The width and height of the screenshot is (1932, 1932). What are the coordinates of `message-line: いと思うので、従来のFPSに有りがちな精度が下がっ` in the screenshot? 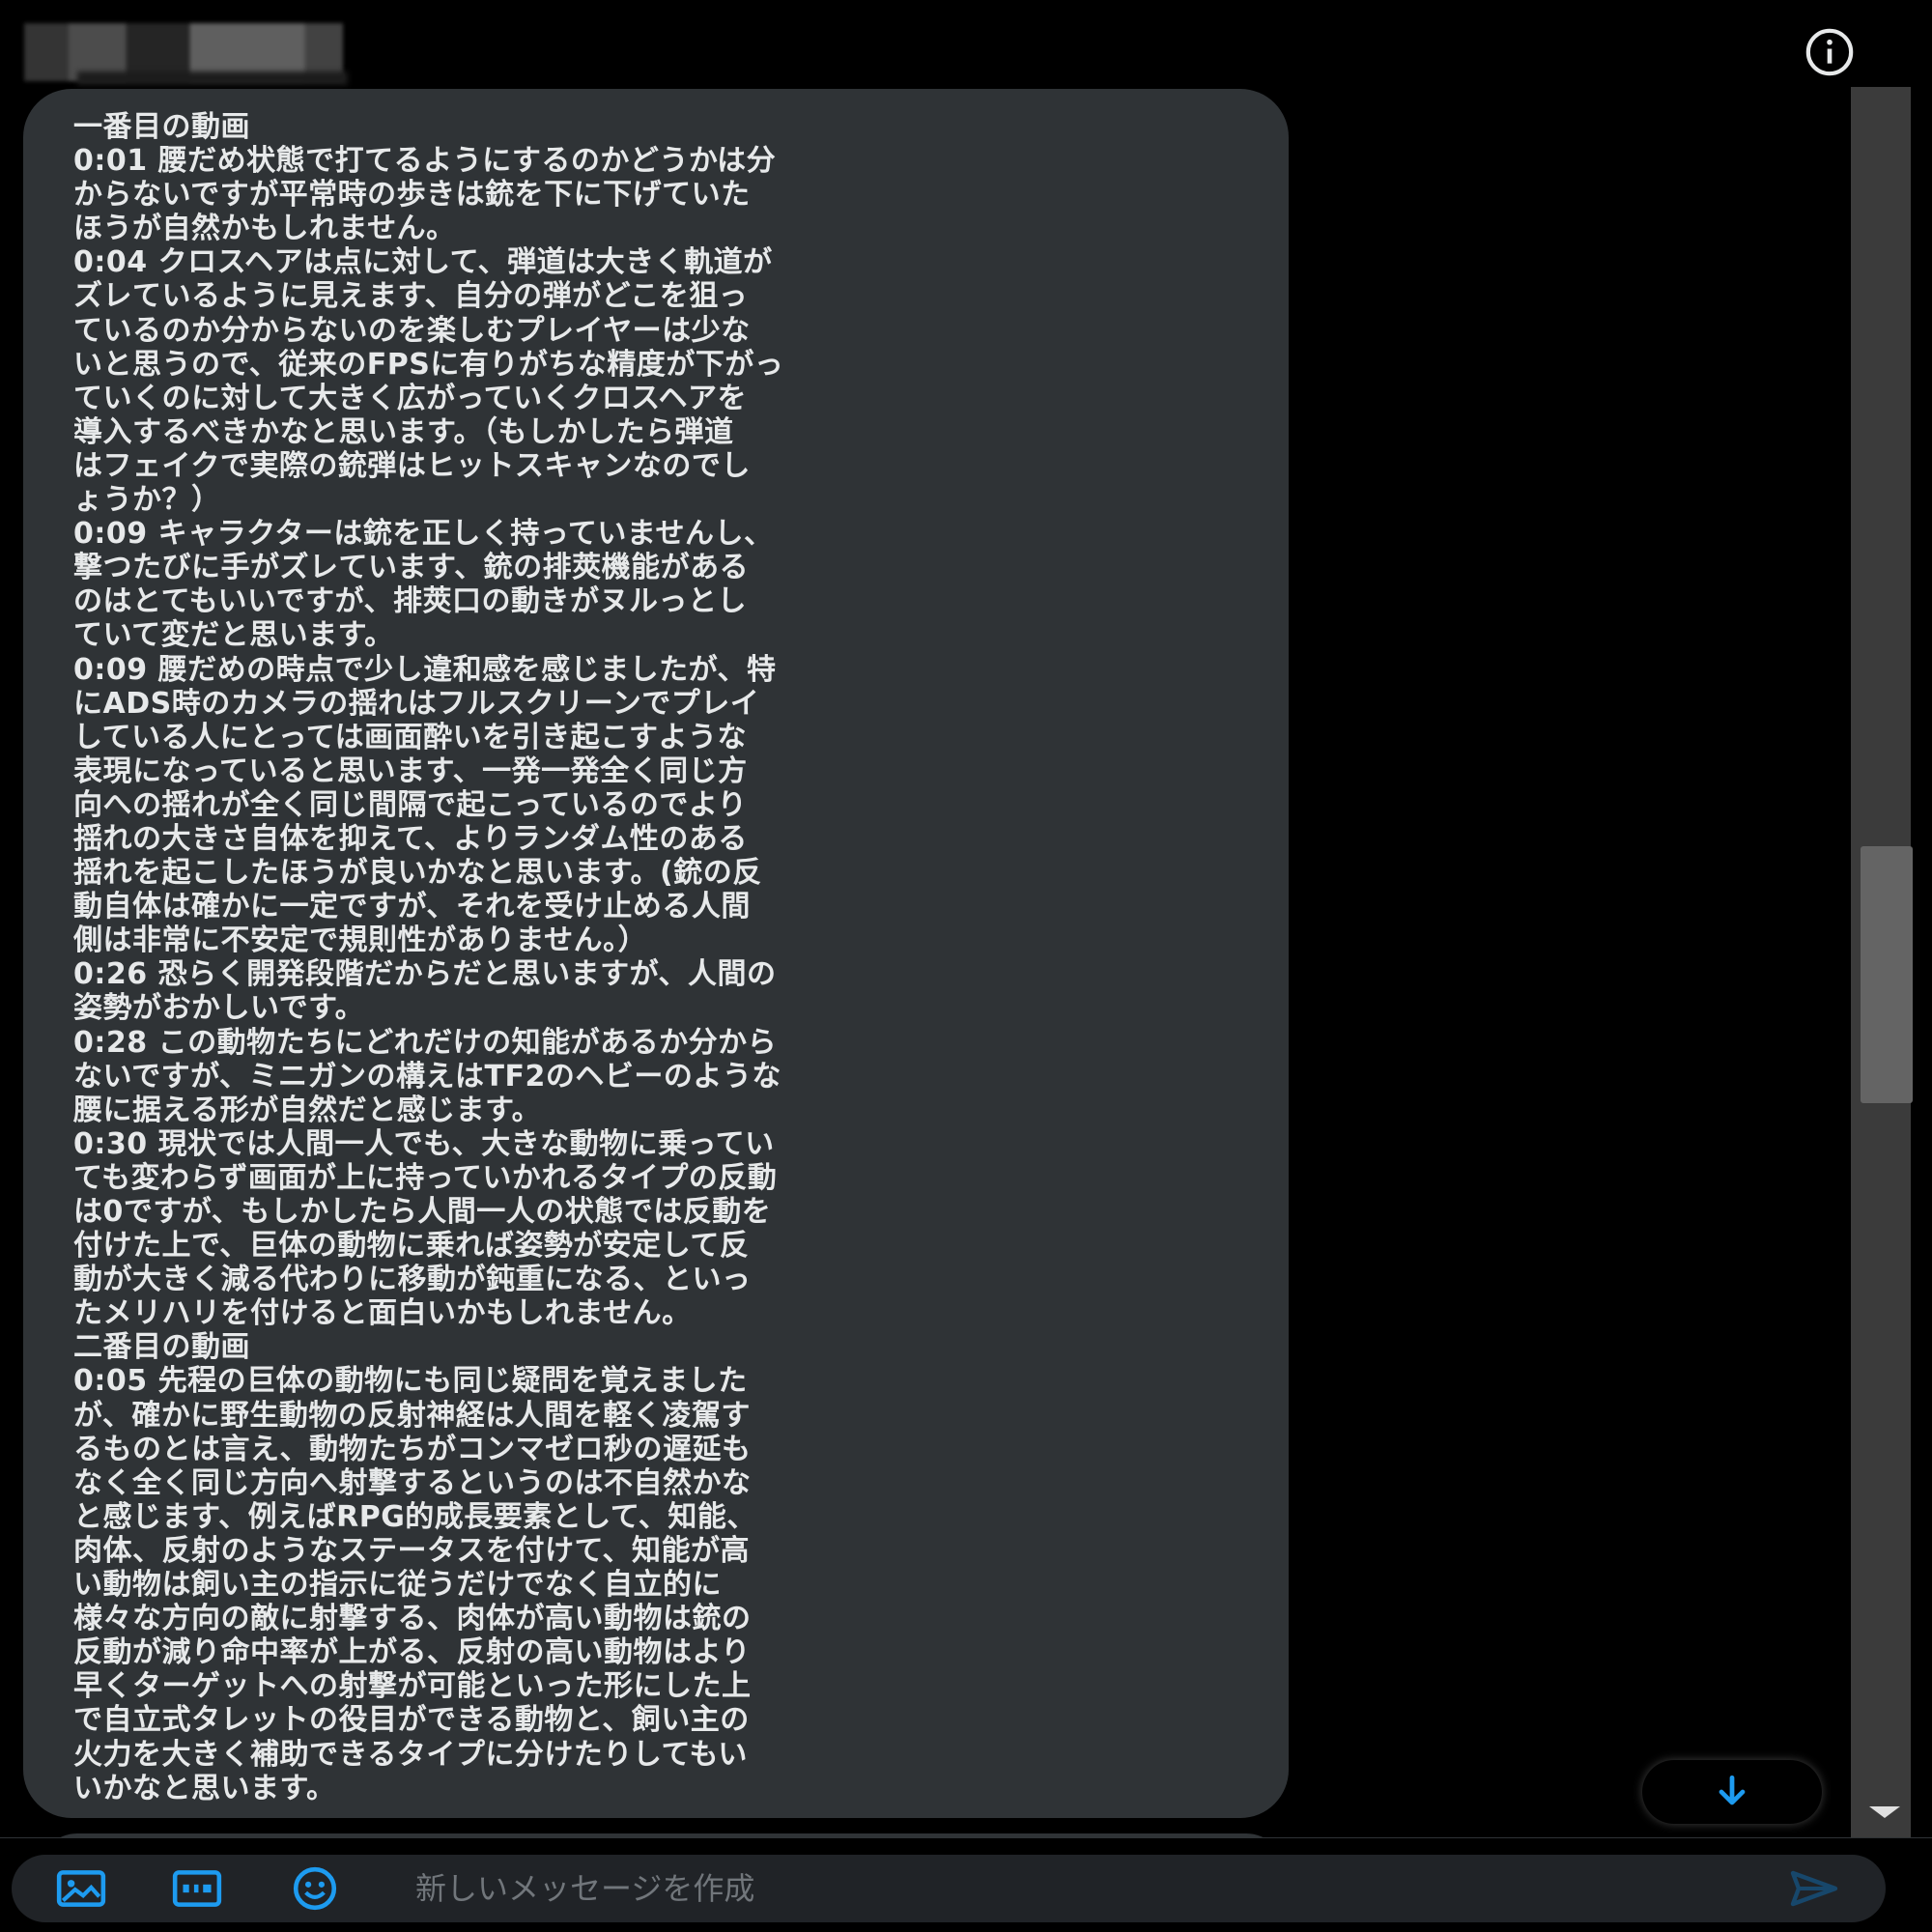 It's located at (428, 364).